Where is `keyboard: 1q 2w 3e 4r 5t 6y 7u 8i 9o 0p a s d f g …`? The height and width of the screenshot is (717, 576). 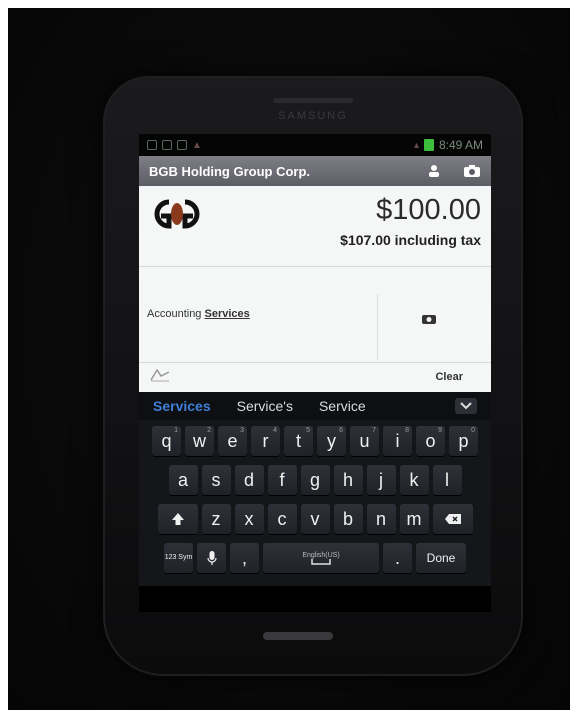 keyboard: 1q 2w 3e 4r 5t 6y 7u 8i 9o 0p a s d f g … is located at coordinates (315, 503).